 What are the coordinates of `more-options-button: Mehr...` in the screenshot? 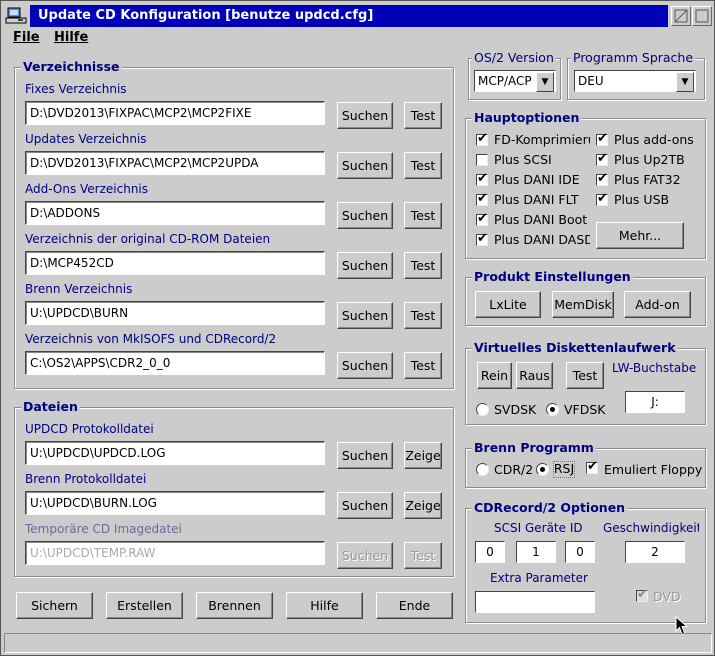 It's located at (640, 235).